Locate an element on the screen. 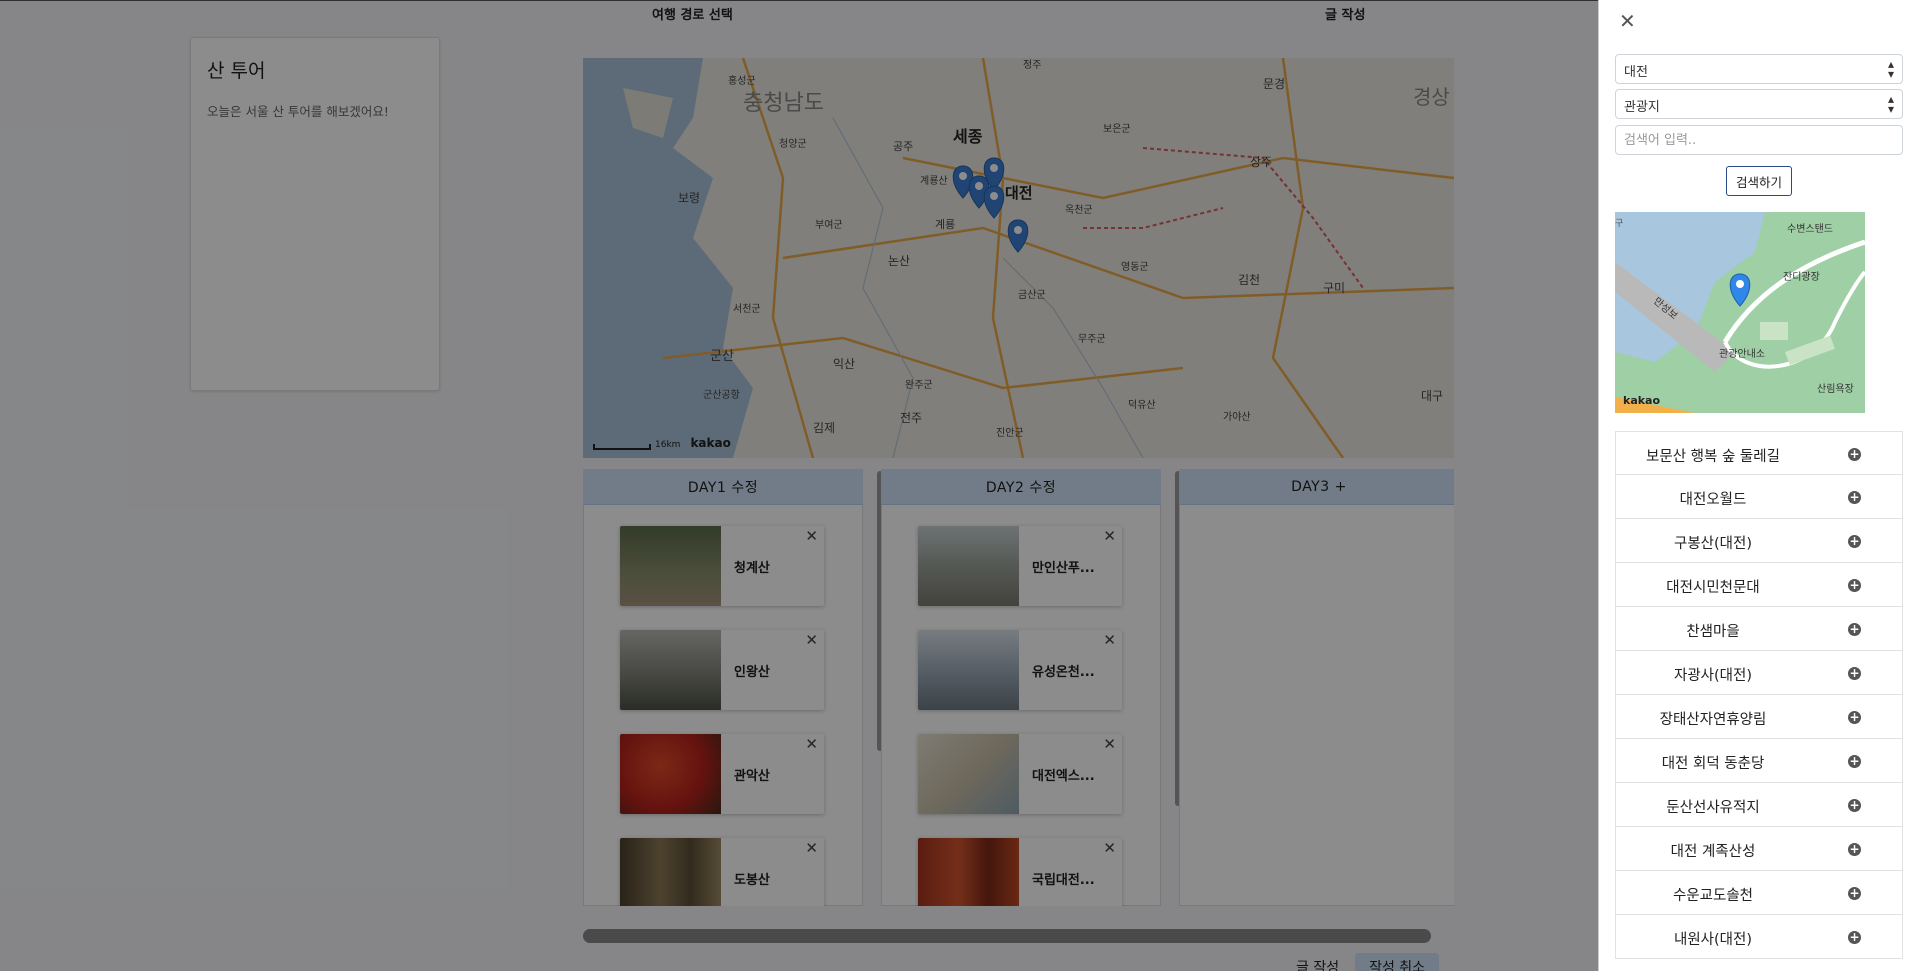  close-icon: ✕ is located at coordinates (1627, 21).